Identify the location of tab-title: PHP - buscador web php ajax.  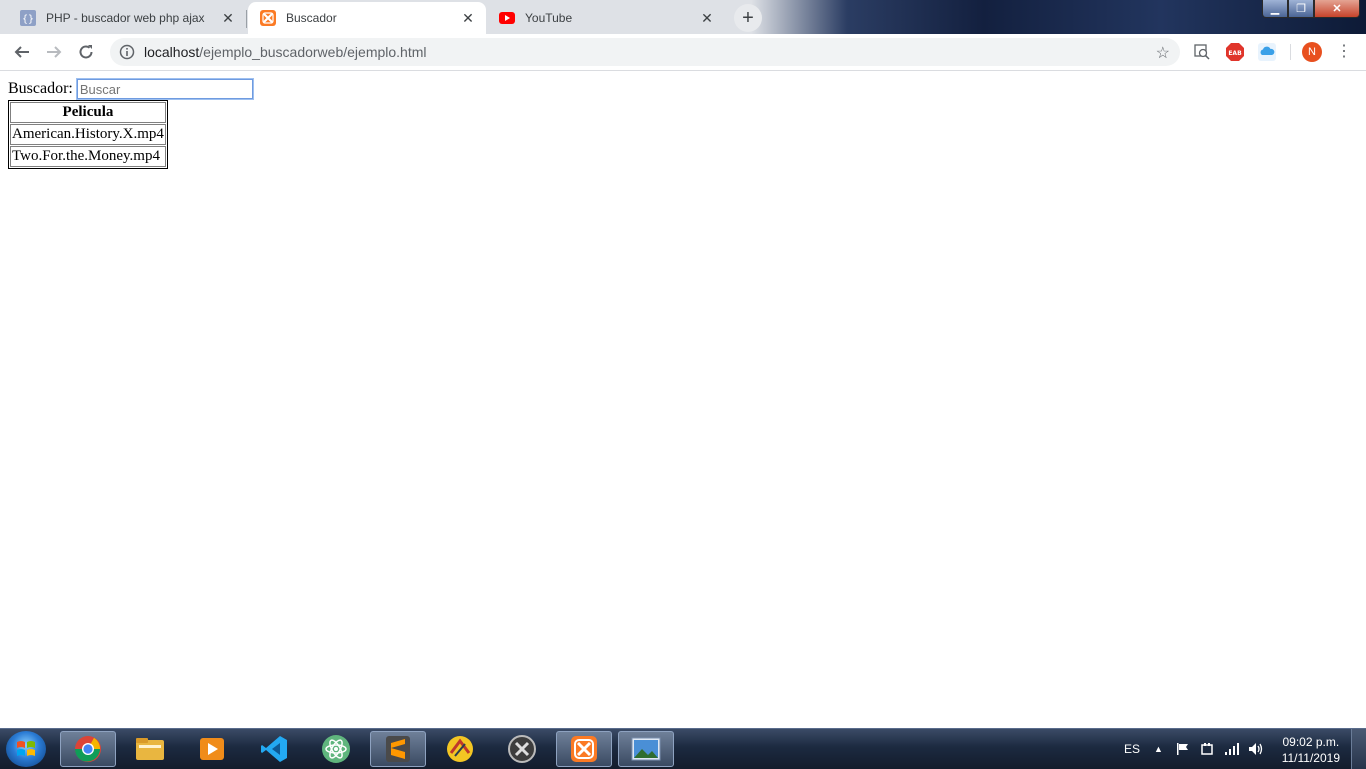
(125, 18).